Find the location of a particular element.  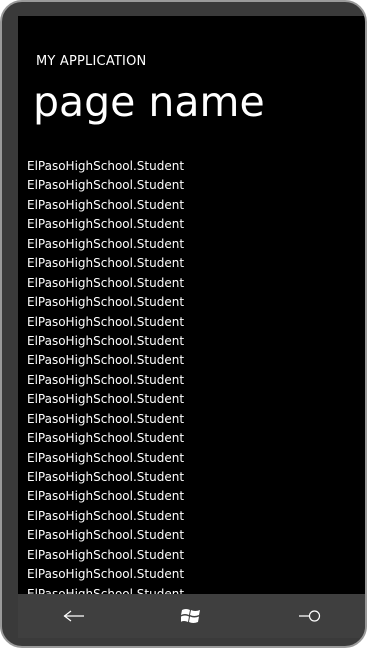

windows-logo-icon is located at coordinates (190, 616).